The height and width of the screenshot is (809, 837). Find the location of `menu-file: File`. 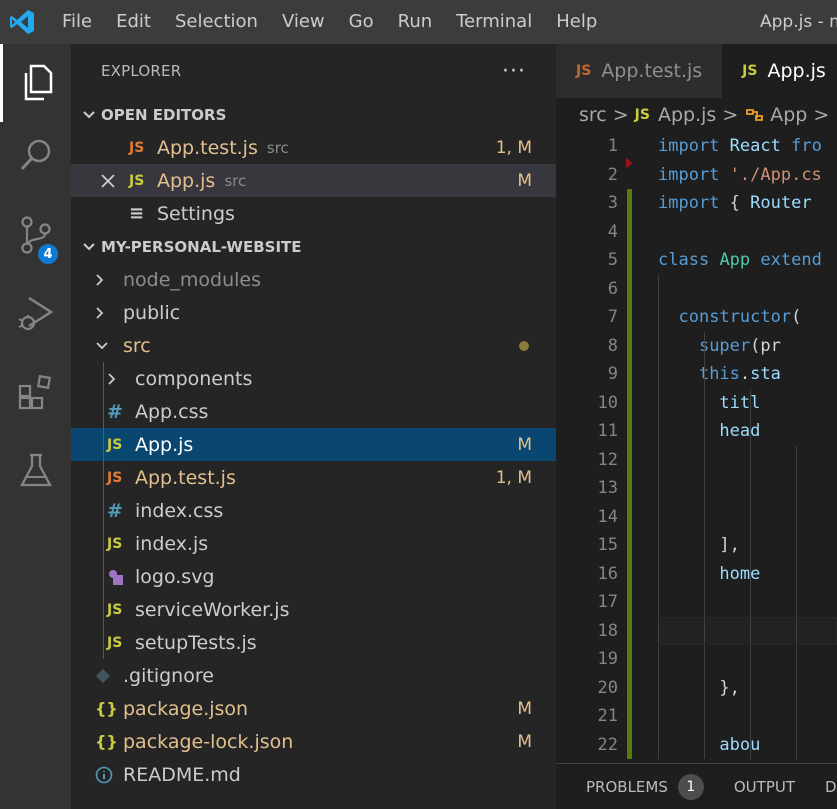

menu-file: File is located at coordinates (74, 22).